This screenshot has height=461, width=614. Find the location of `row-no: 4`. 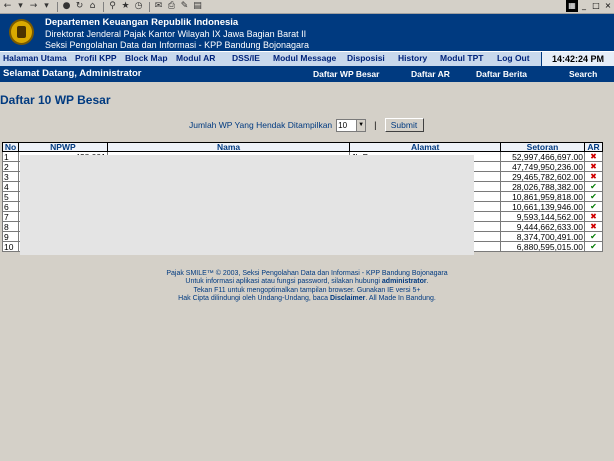

row-no: 4 is located at coordinates (10, 186).